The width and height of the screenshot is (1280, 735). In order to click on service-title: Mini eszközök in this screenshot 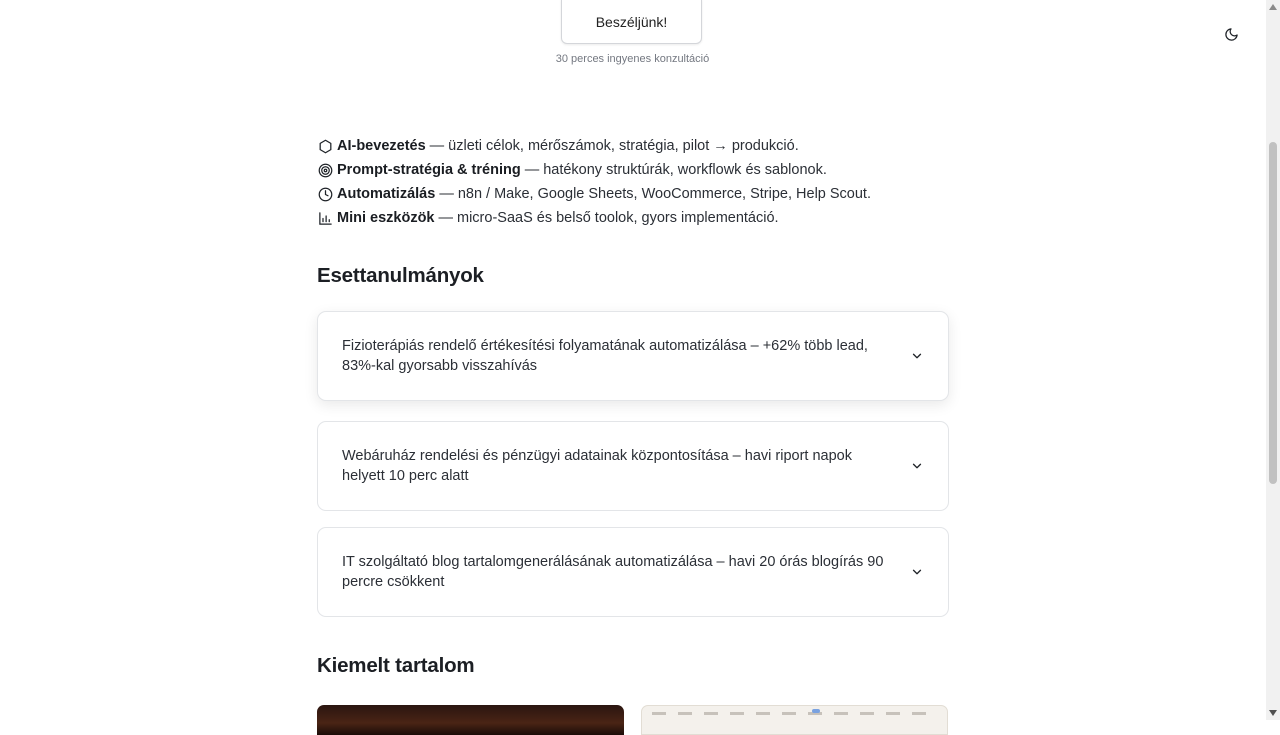, I will do `click(386, 218)`.